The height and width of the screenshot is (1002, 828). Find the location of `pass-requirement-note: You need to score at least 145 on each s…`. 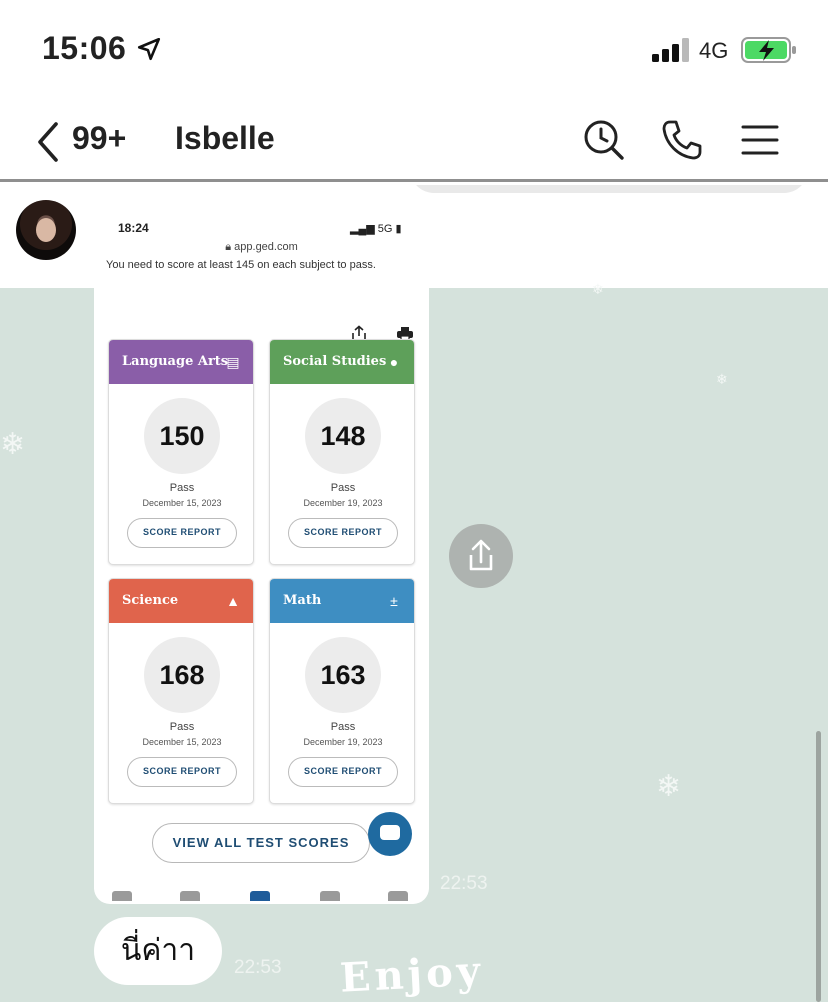

pass-requirement-note: You need to score at least 145 on each s… is located at coordinates (241, 265).